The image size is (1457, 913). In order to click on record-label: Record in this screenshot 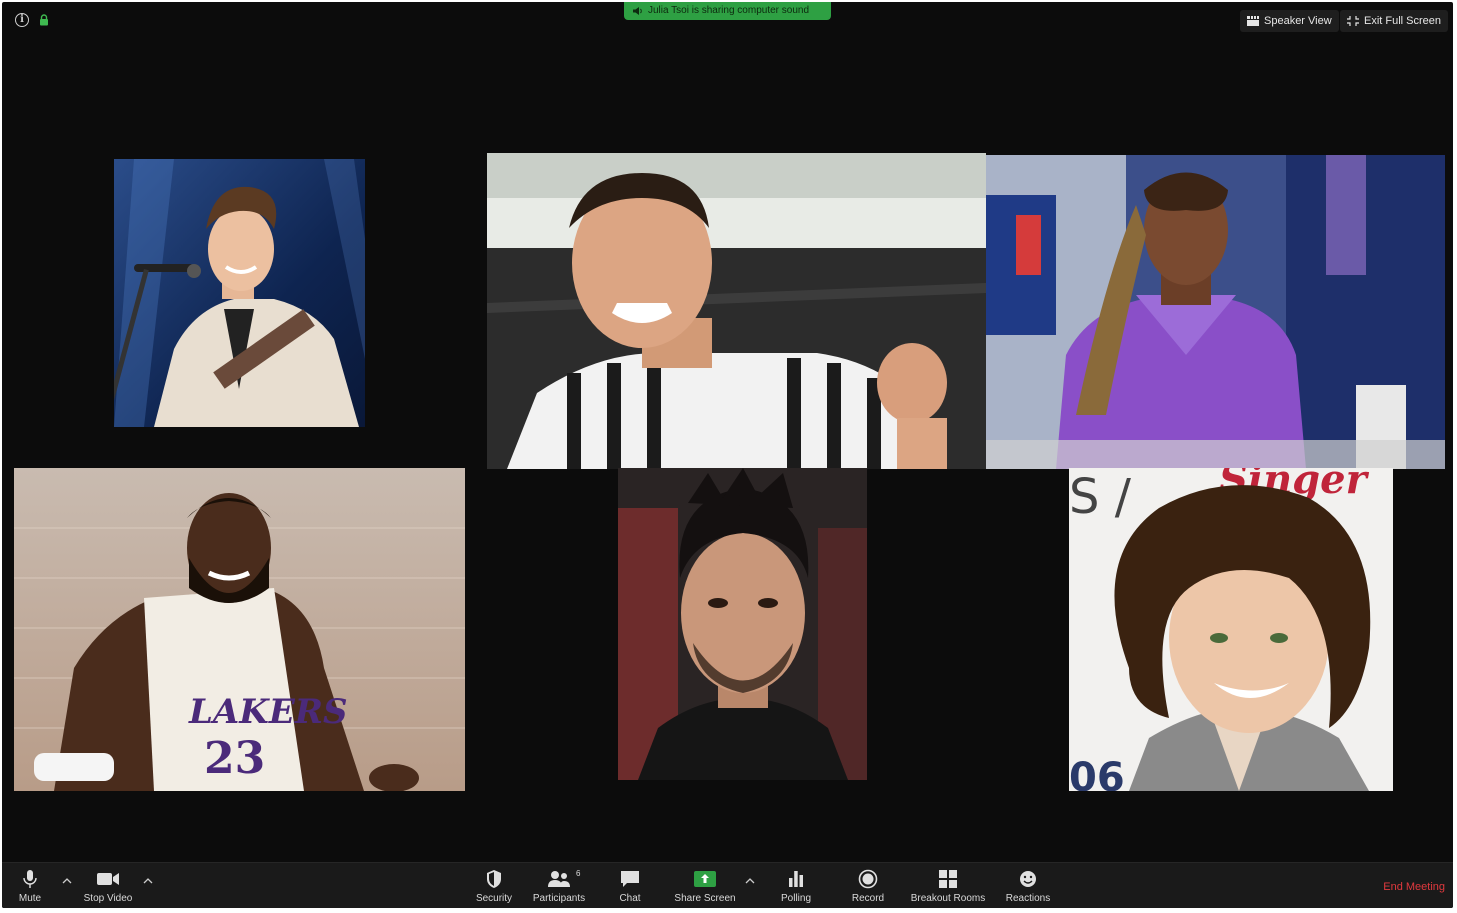, I will do `click(868, 898)`.